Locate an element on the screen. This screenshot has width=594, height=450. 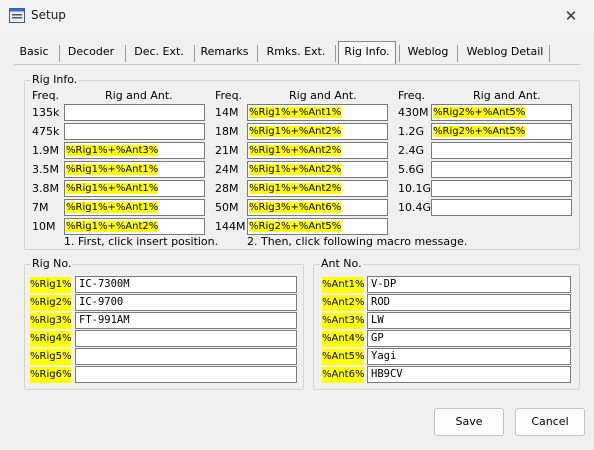
ant-tag: %Ant2% is located at coordinates (343, 303).